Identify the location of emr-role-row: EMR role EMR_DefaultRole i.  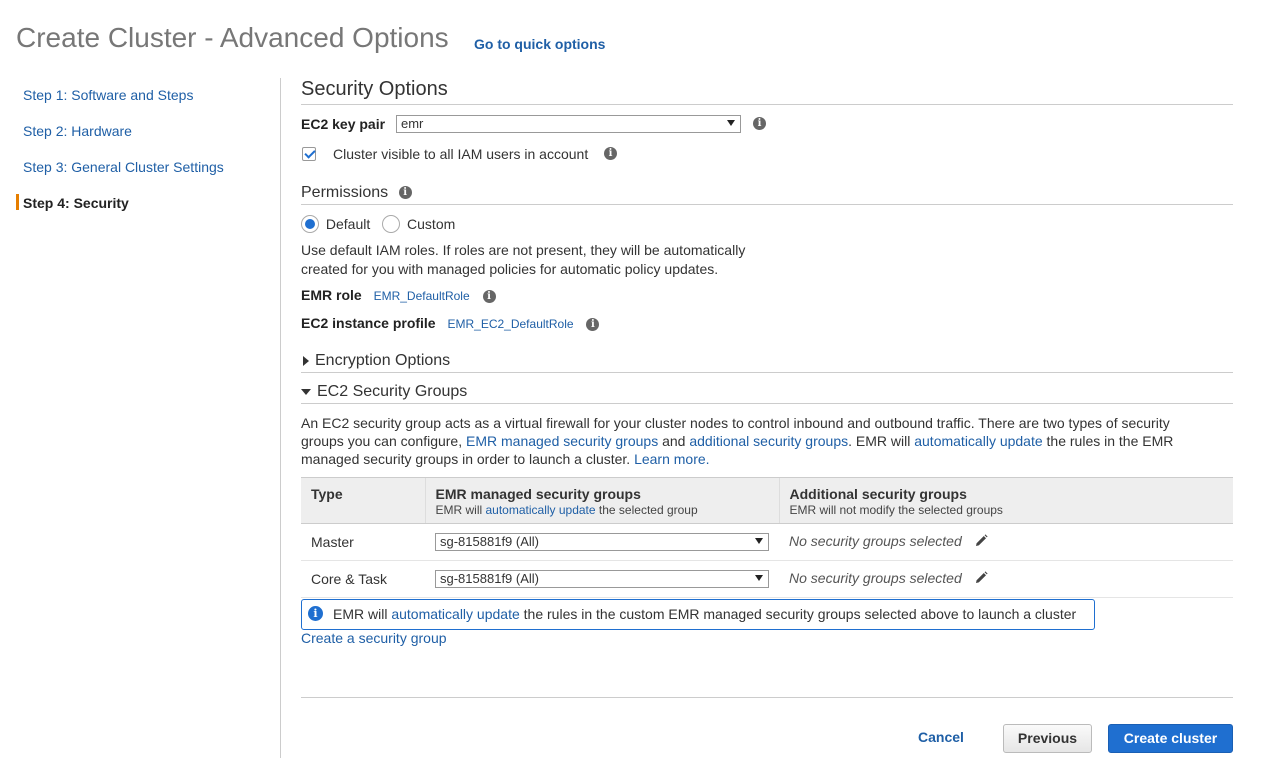
(398, 295).